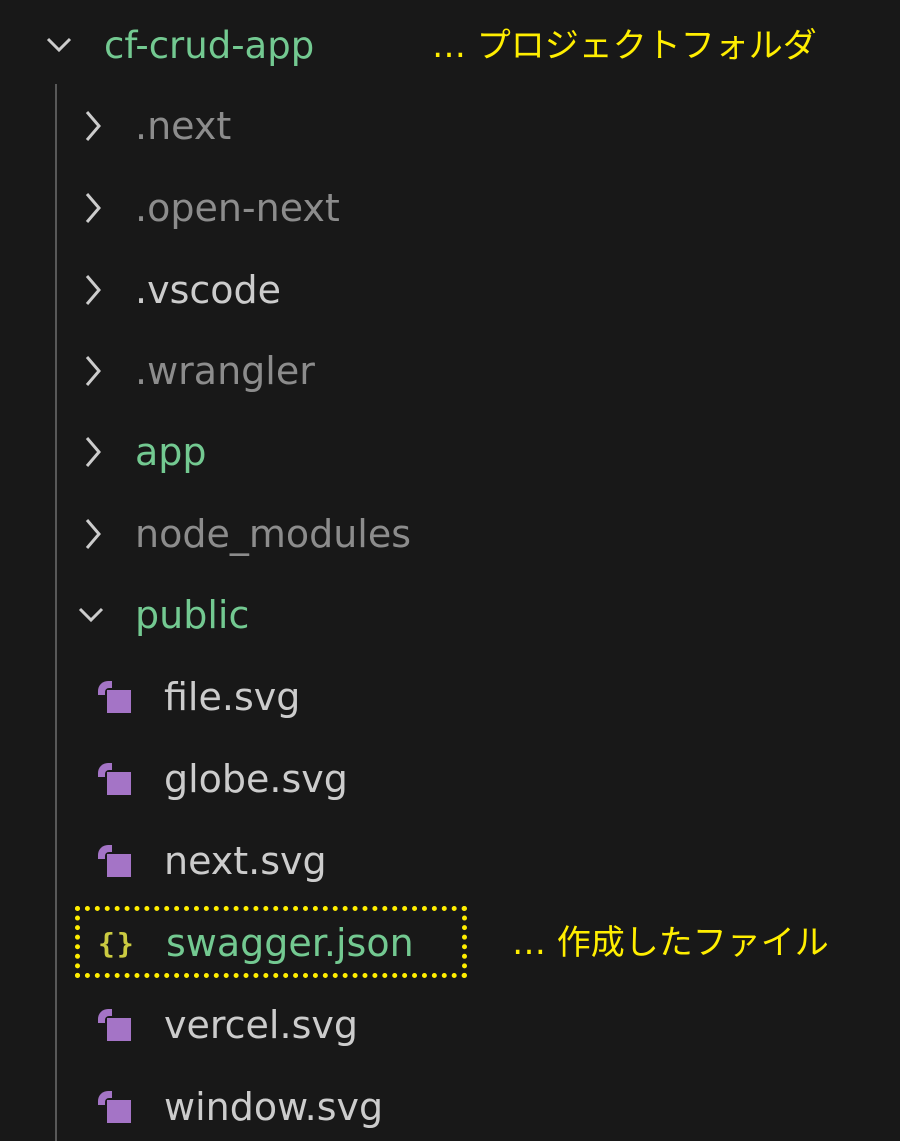  Describe the element at coordinates (290, 943) in the screenshot. I see `file-label: swagger.json` at that location.